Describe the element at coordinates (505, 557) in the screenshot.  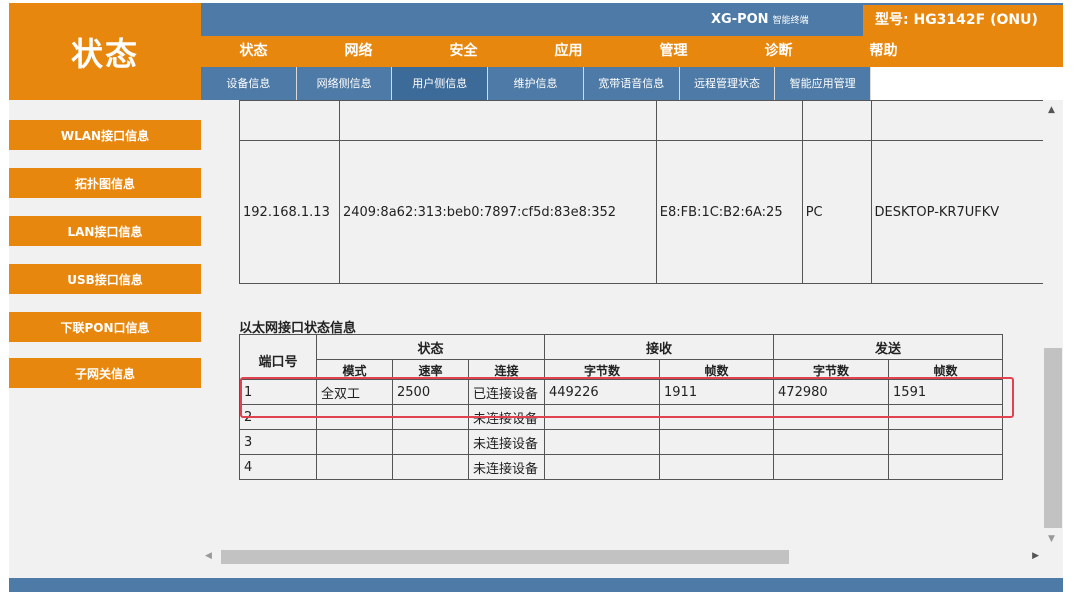
I see `horizontal-scroll-thumb` at that location.